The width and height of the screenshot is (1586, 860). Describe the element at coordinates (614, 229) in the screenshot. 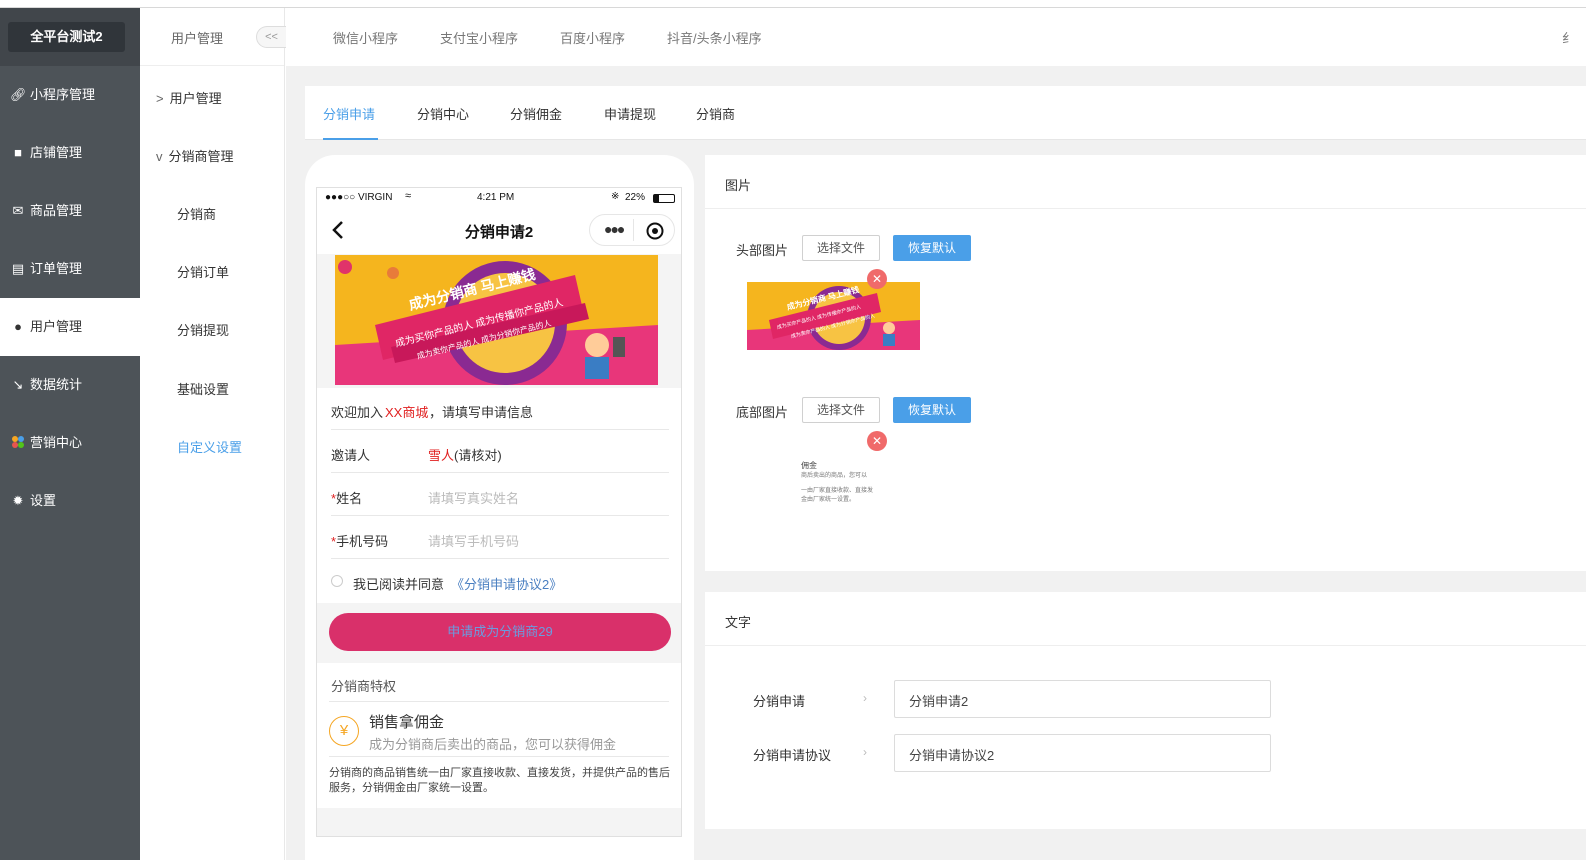

I see `more-icon: ●●●` at that location.